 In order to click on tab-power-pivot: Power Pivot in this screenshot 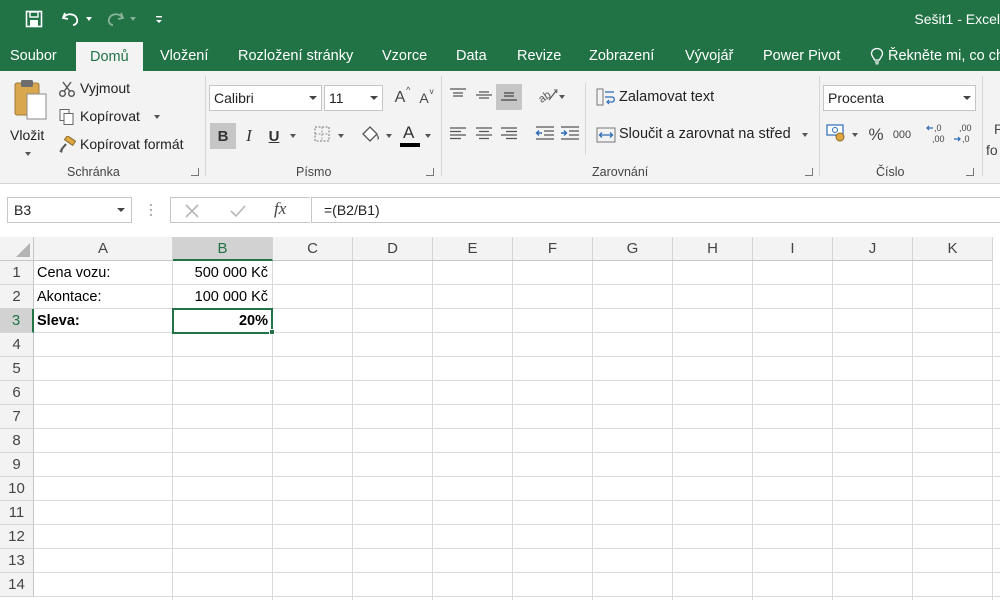, I will do `click(801, 56)`.